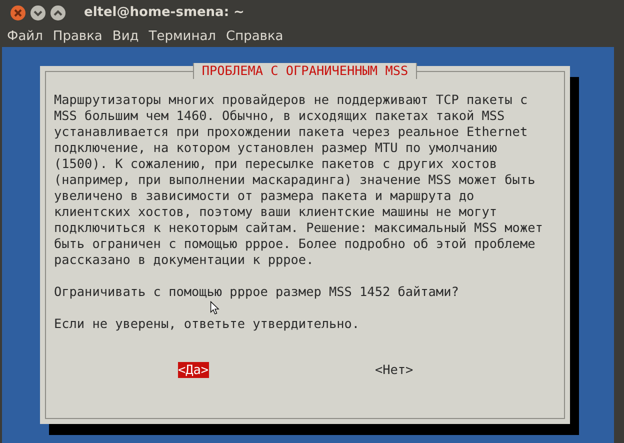 This screenshot has width=624, height=443. What do you see at coordinates (394, 370) in the screenshot?
I see `dialog-button: <Нет>` at bounding box center [394, 370].